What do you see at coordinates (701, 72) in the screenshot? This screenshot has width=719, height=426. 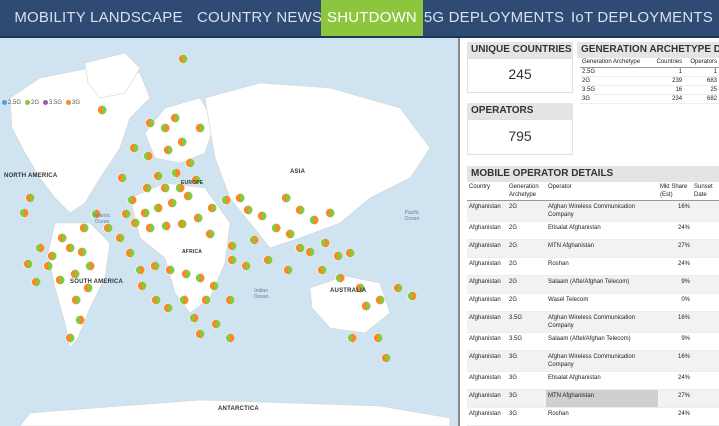 I see `table-cell: 1` at bounding box center [701, 72].